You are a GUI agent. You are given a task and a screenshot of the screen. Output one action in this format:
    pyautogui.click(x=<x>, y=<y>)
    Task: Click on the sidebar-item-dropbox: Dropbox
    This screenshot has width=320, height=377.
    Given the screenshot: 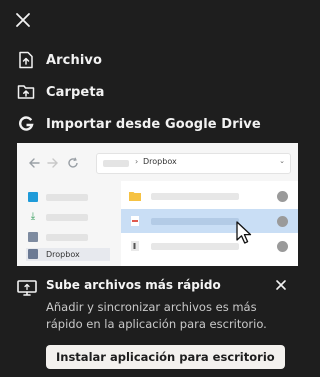 What is the action you would take?
    pyautogui.click(x=68, y=254)
    